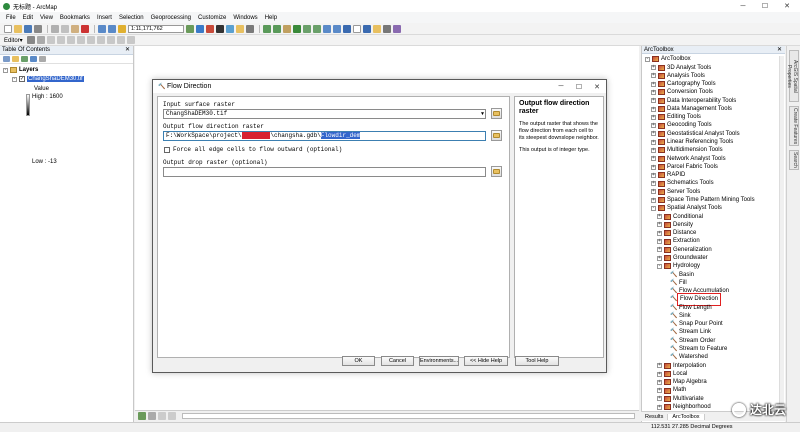  What do you see at coordinates (357, 28) in the screenshot?
I see `select-elements-icon` at bounding box center [357, 28].